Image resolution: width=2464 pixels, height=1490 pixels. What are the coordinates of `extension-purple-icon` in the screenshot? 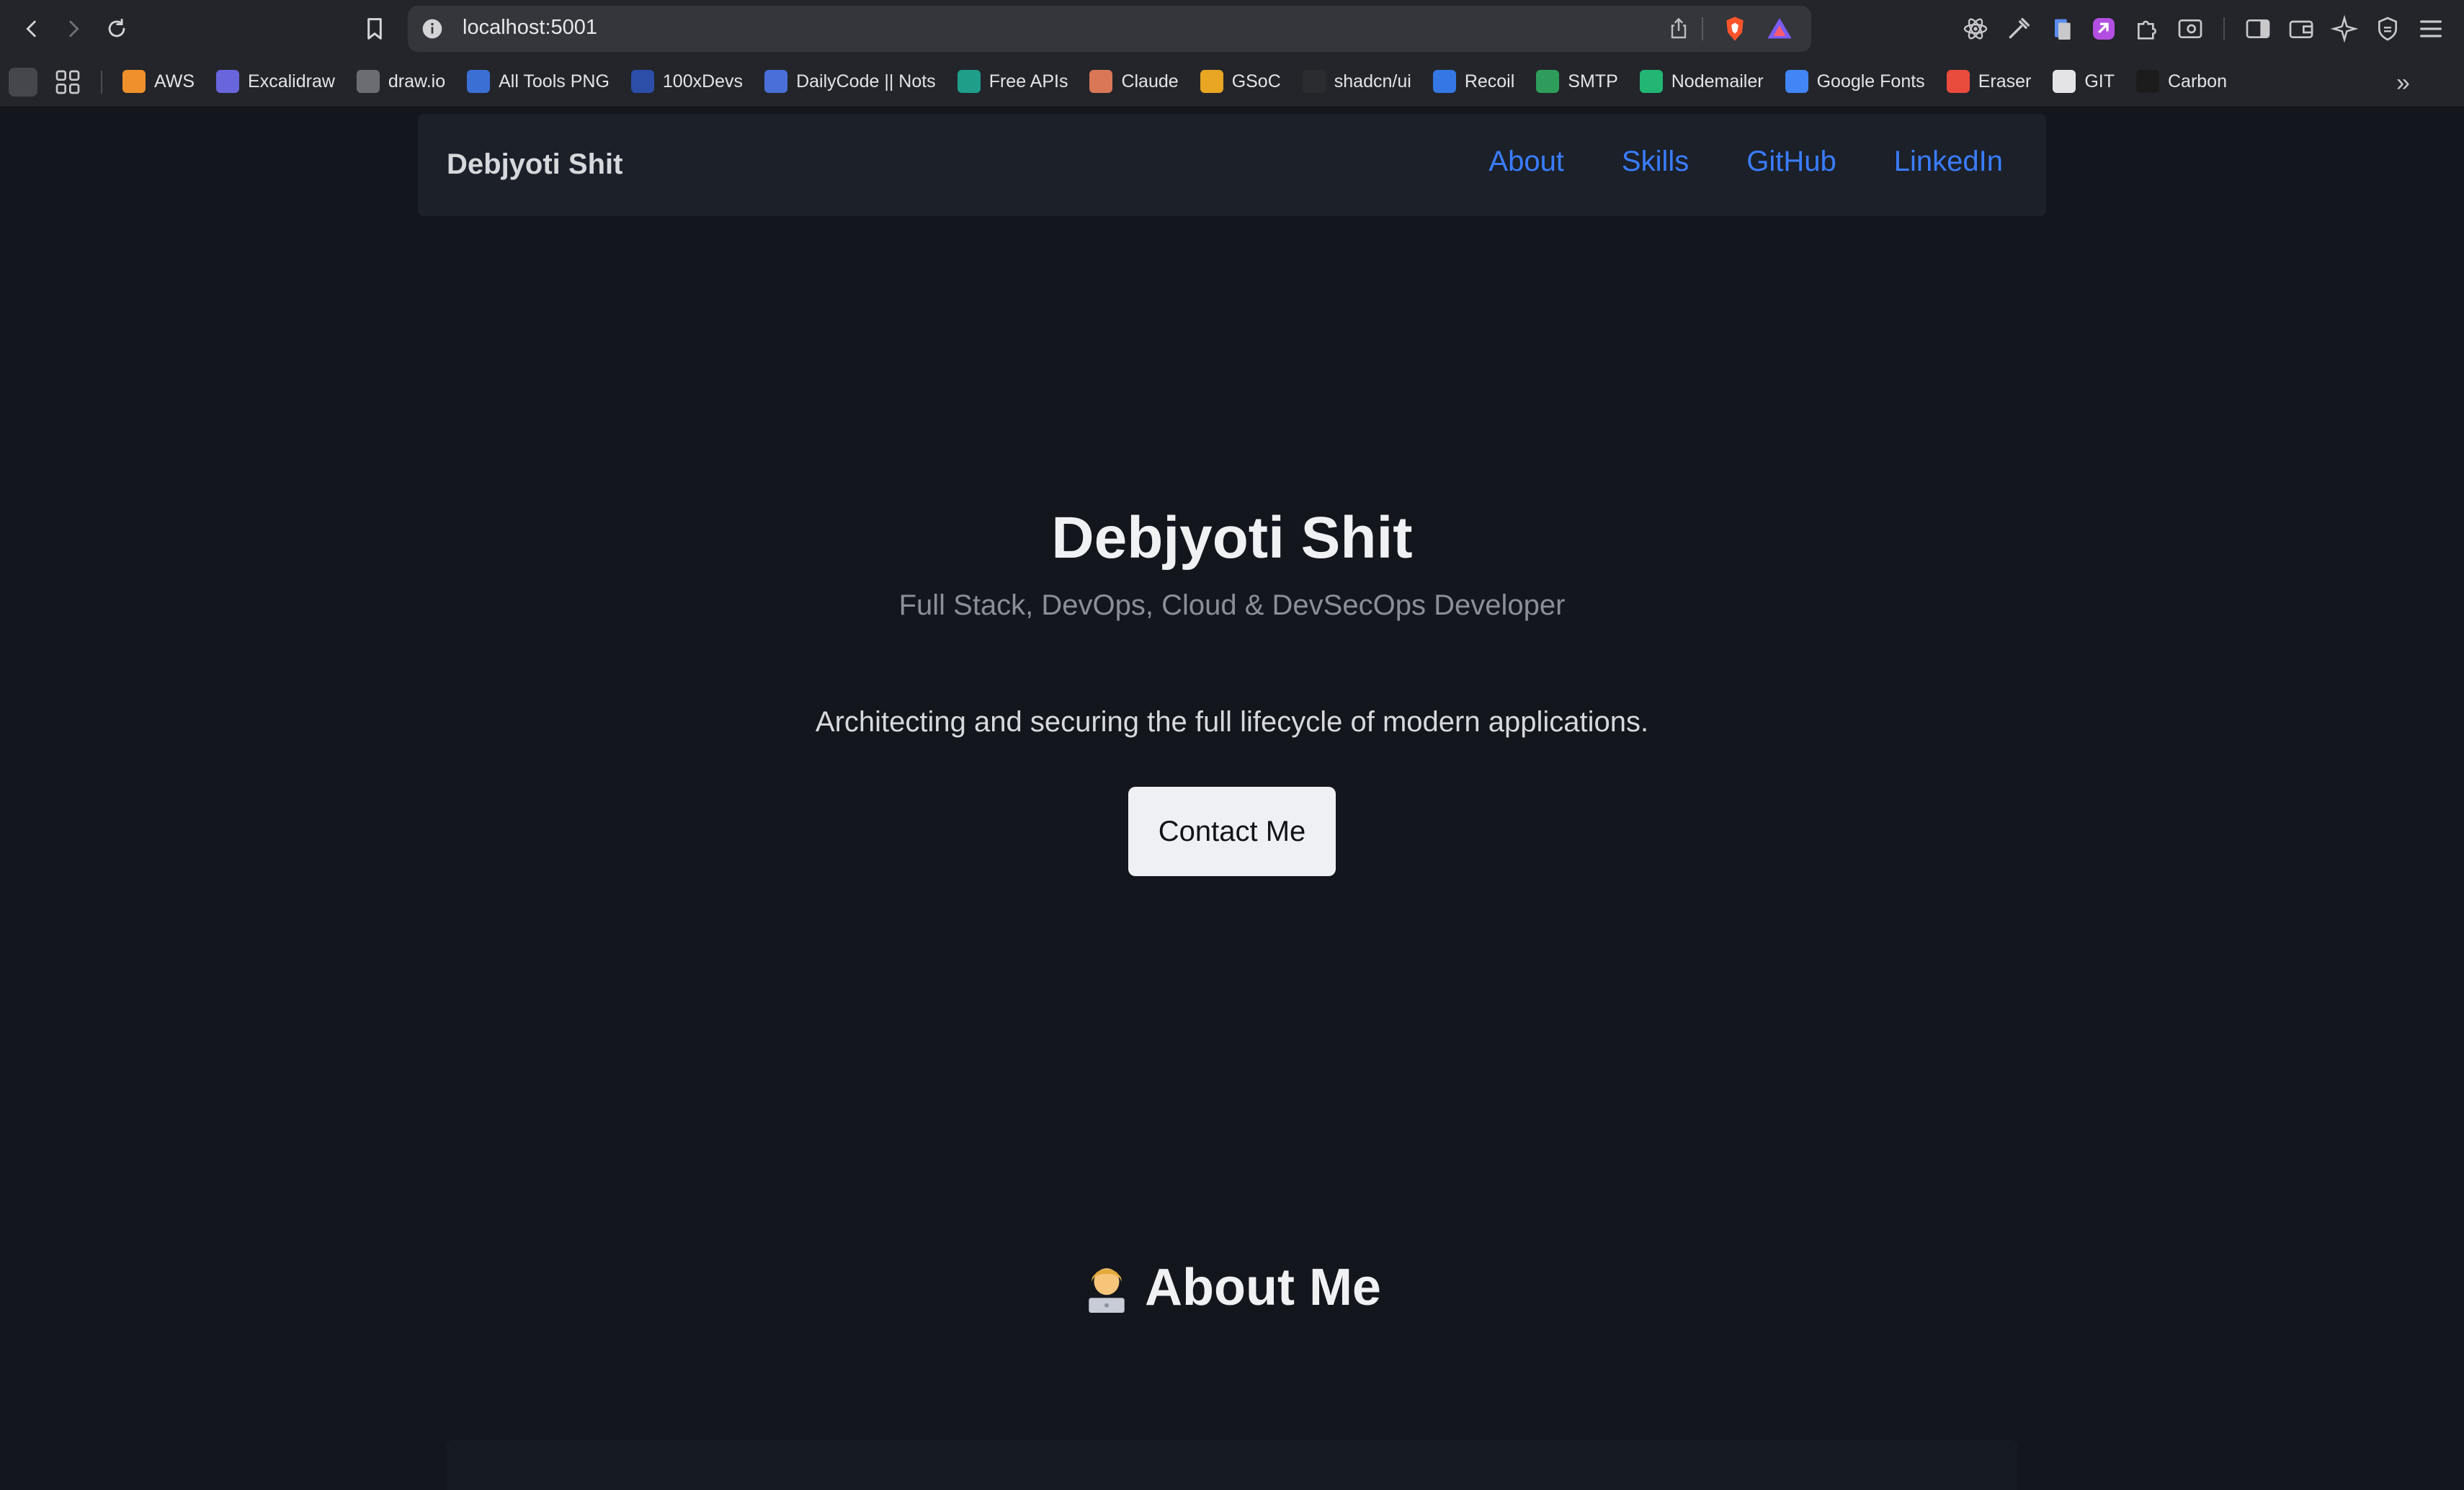 It's located at (2103, 28).